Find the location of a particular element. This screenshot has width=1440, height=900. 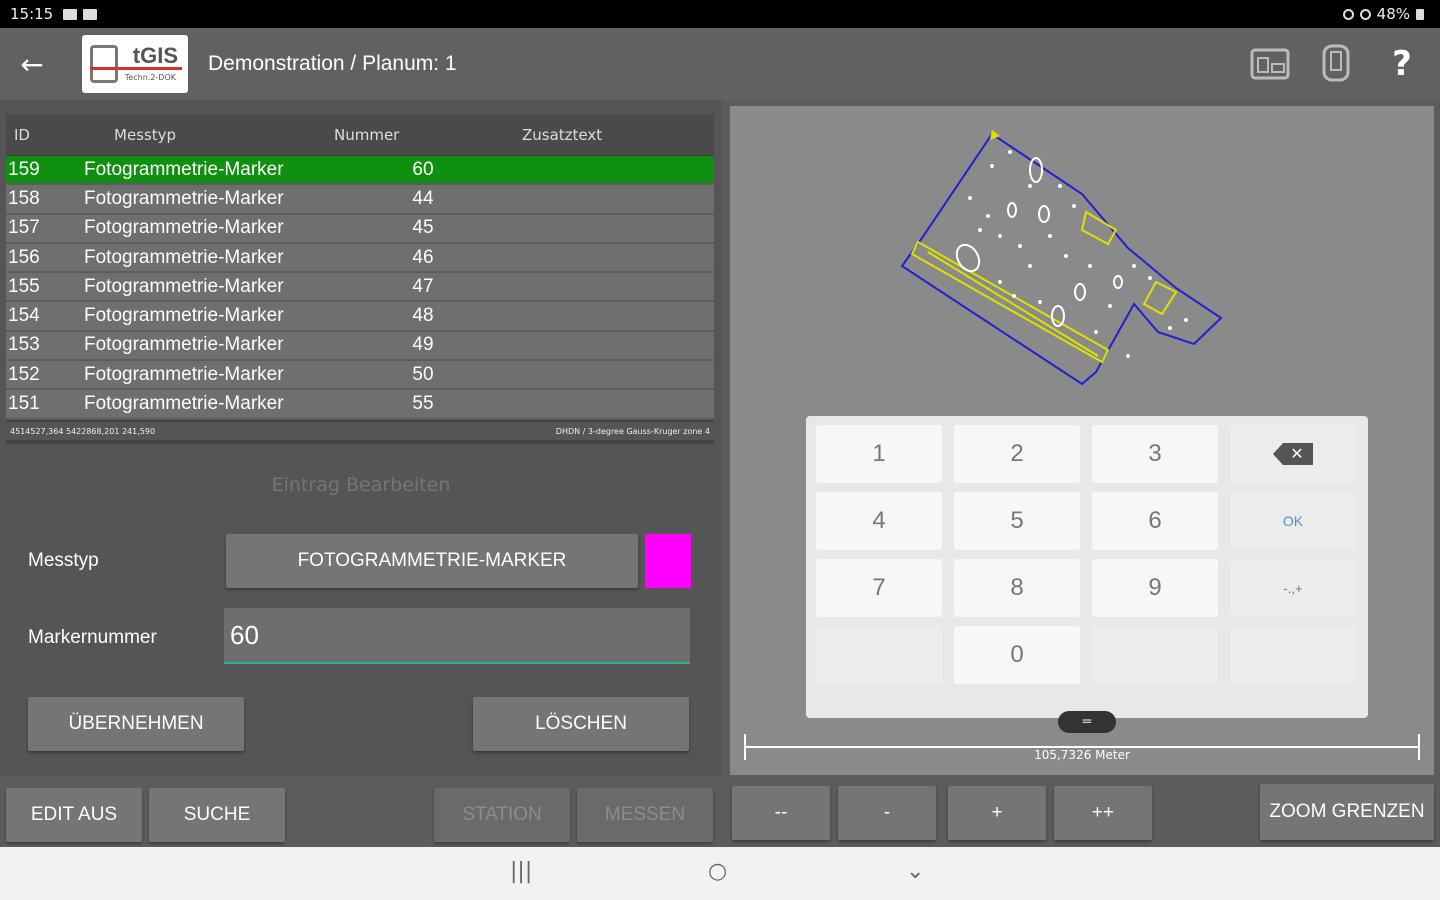

logo-frame is located at coordinates (104, 64).